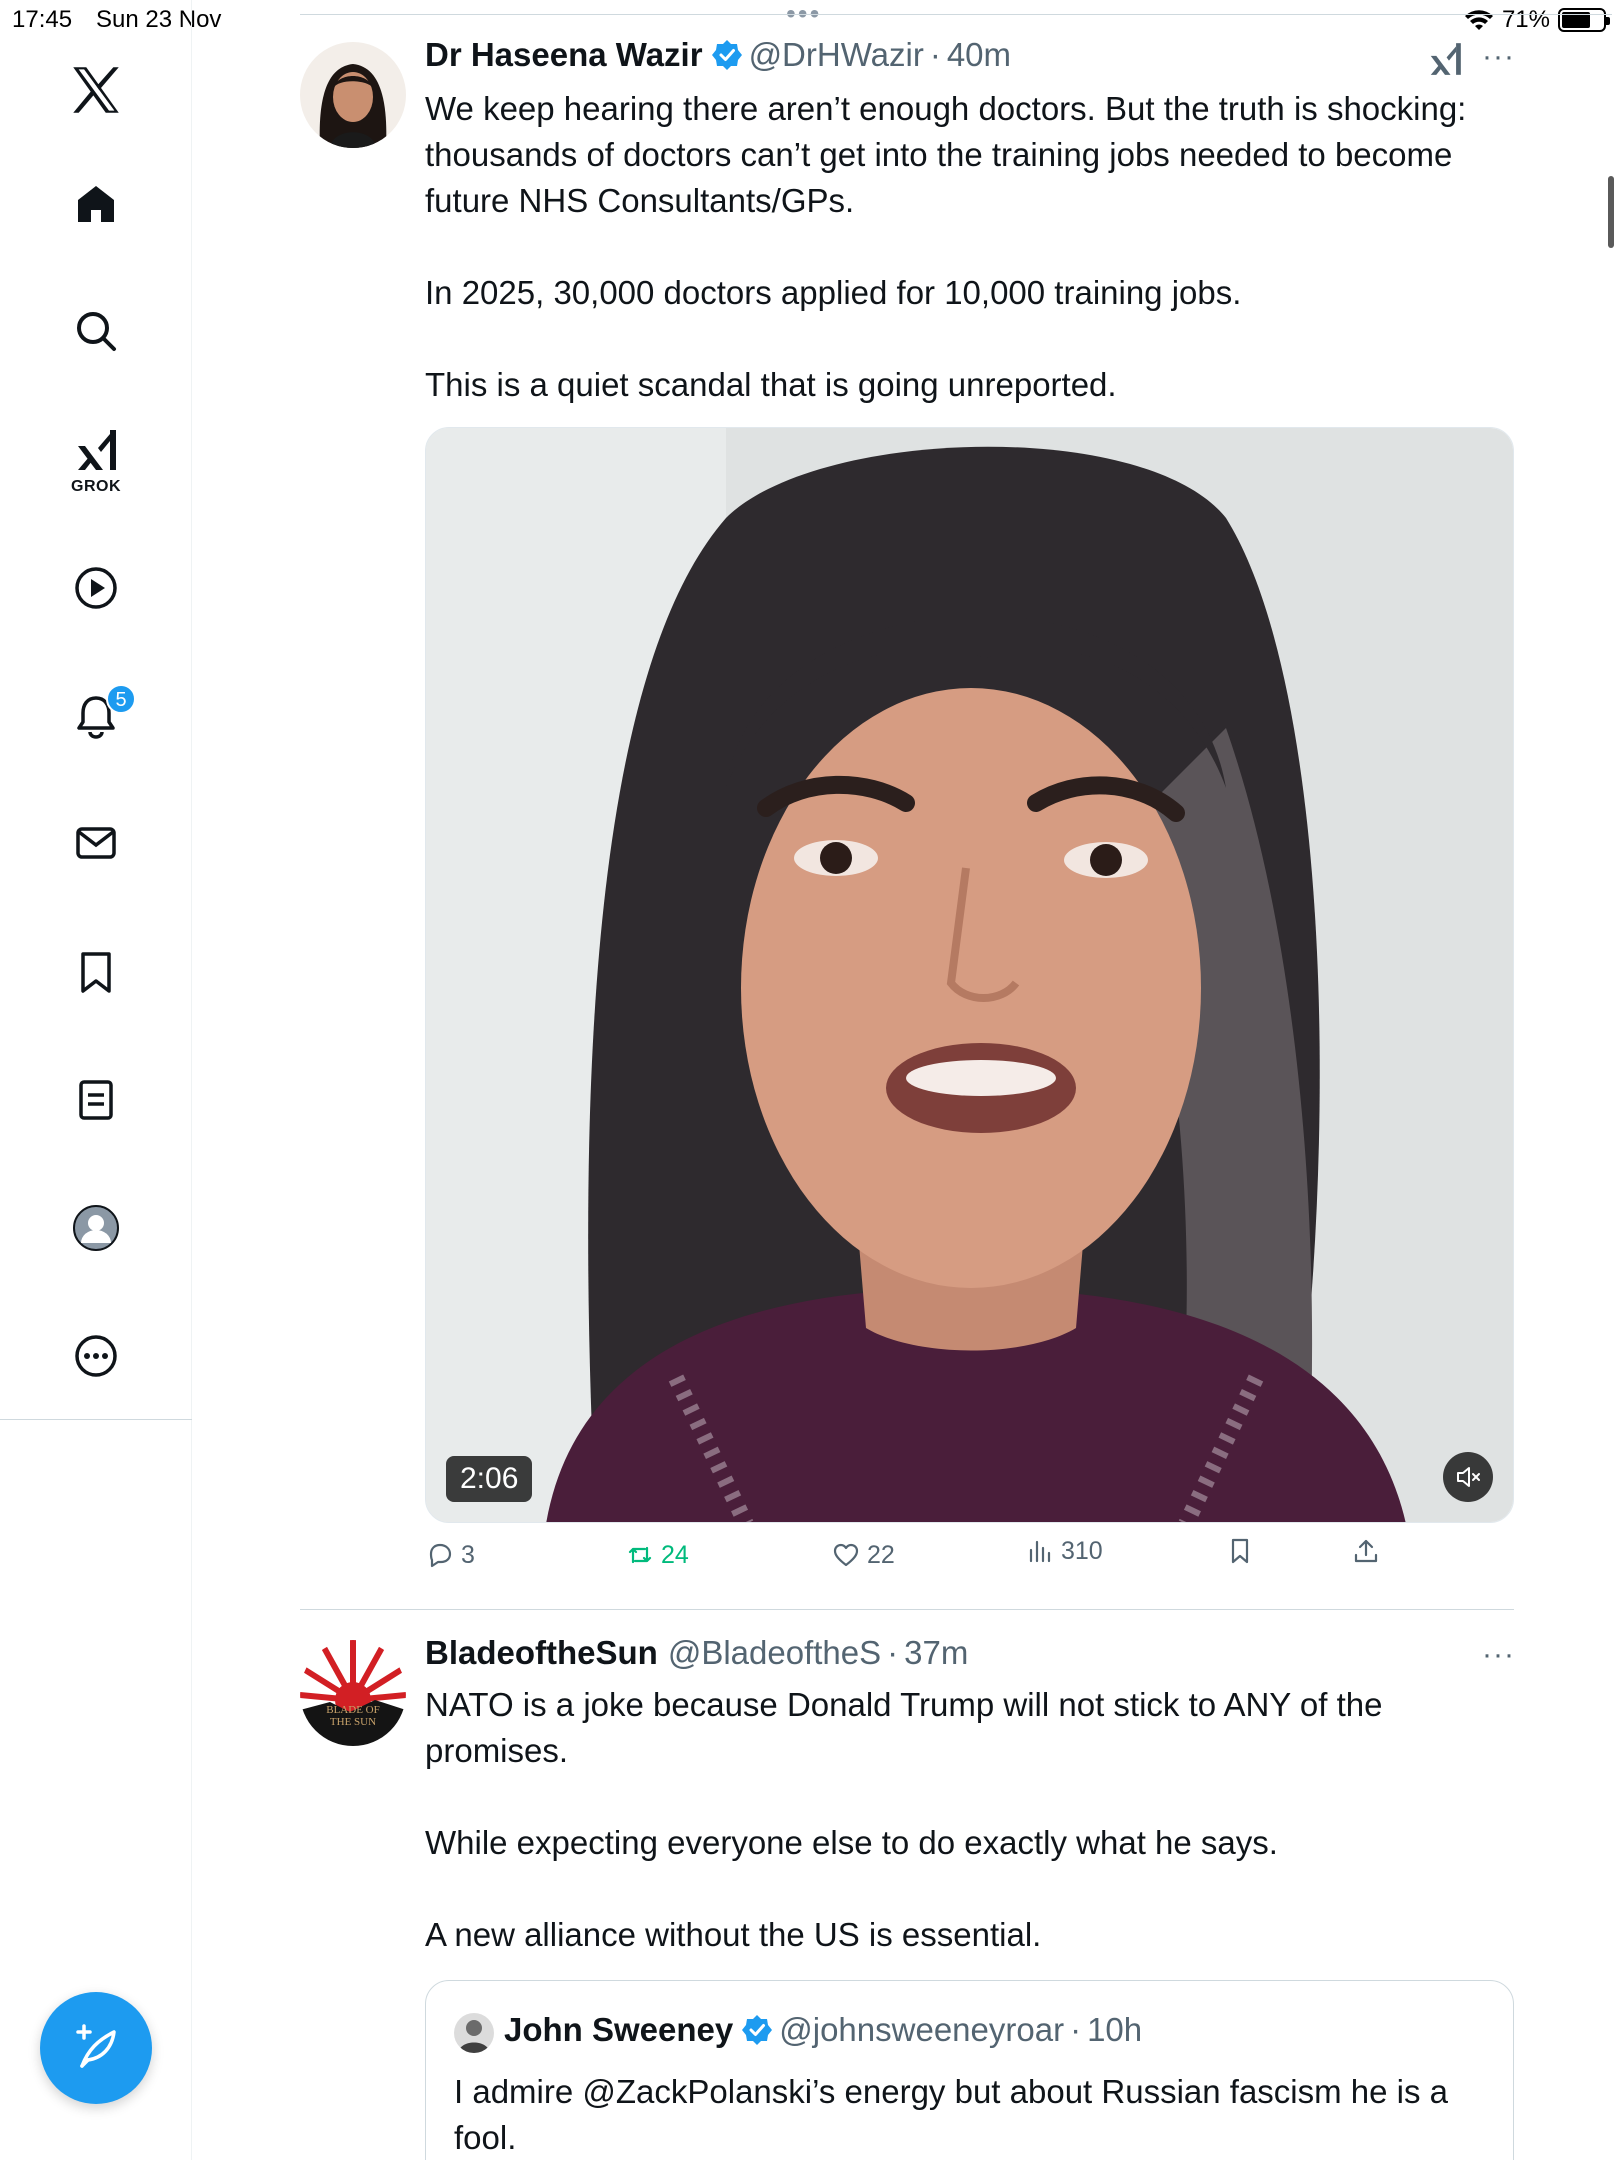  I want to click on nav-profile, so click(96, 1228).